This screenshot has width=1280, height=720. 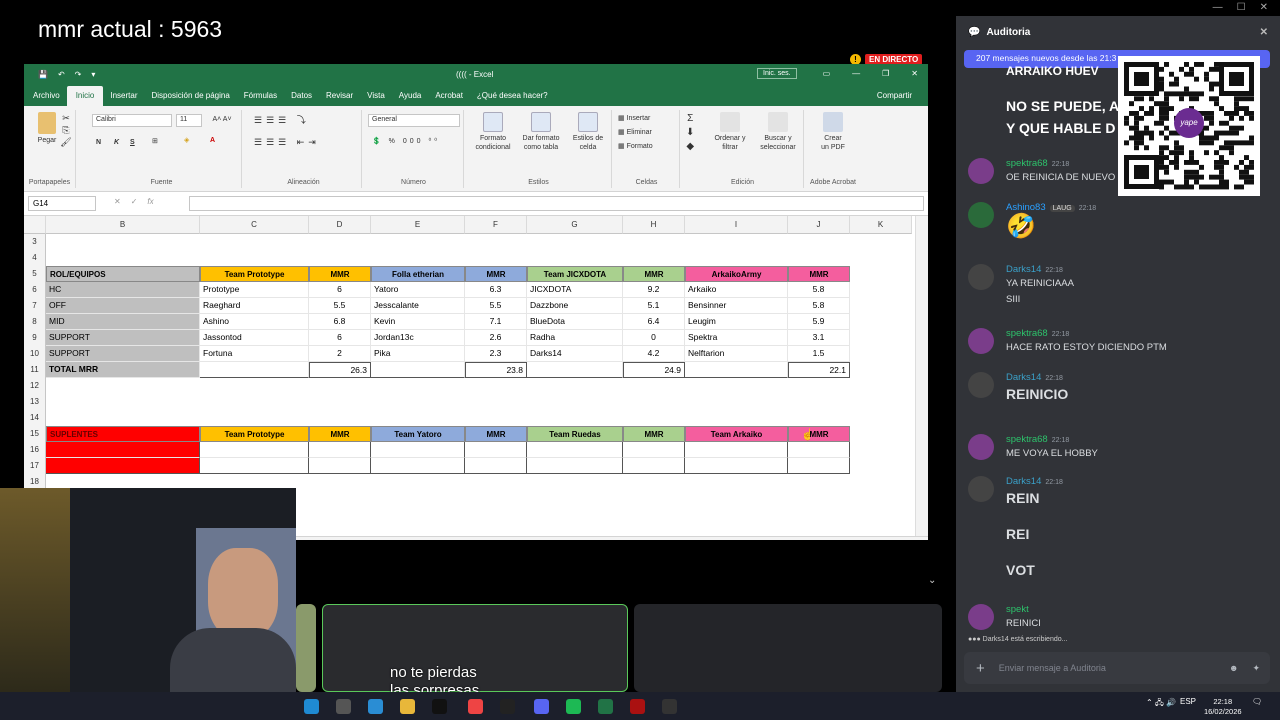 I want to click on tab-5: Datos, so click(x=301, y=98).